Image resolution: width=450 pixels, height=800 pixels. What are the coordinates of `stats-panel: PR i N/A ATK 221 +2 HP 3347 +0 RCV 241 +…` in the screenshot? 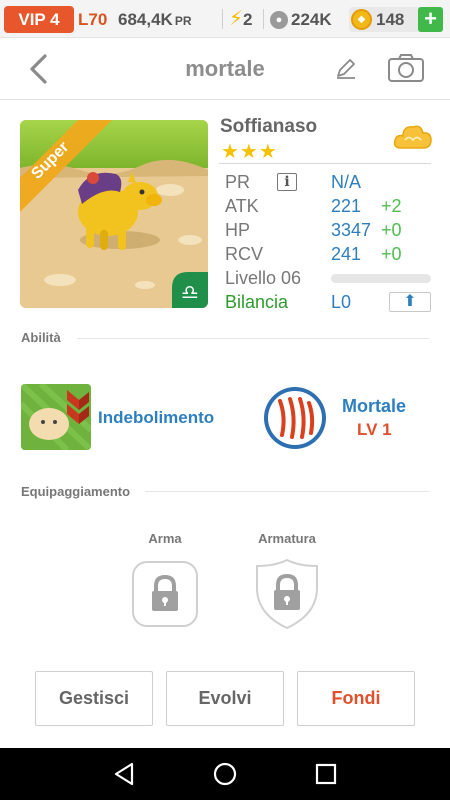 It's located at (325, 238).